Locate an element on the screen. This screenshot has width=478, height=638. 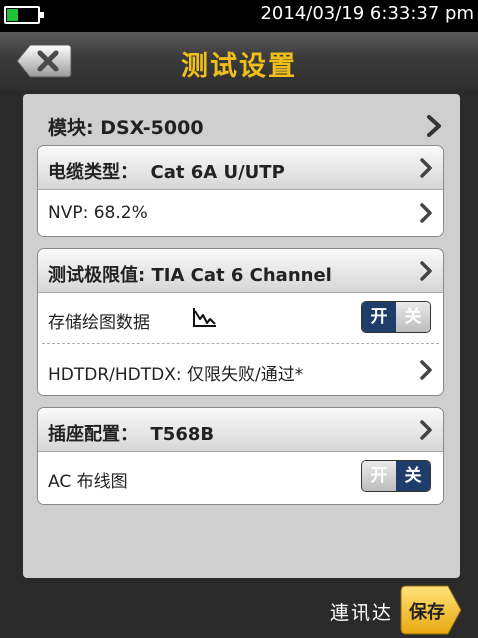
save-button: 保存 is located at coordinates (431, 610).